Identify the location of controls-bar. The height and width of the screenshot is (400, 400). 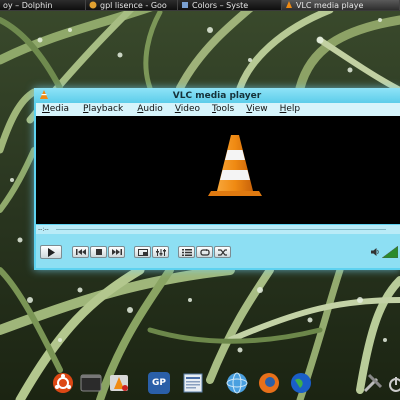
(218, 251).